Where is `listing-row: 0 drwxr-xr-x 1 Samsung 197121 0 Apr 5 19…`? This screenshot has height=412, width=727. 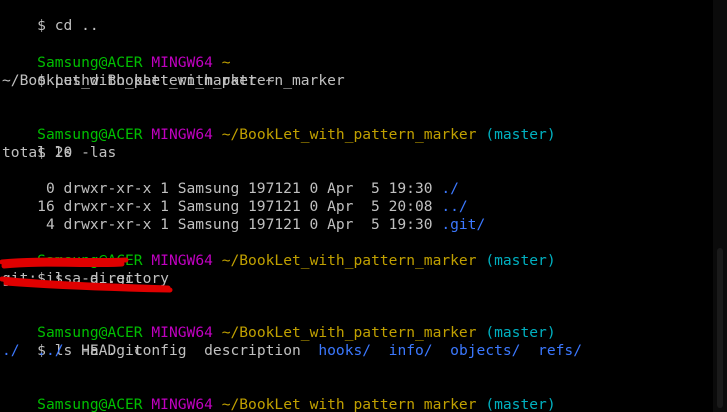
listing-row: 0 drwxr-xr-x 1 Samsung 197121 0 Apr 5 19… is located at coordinates (230, 179).